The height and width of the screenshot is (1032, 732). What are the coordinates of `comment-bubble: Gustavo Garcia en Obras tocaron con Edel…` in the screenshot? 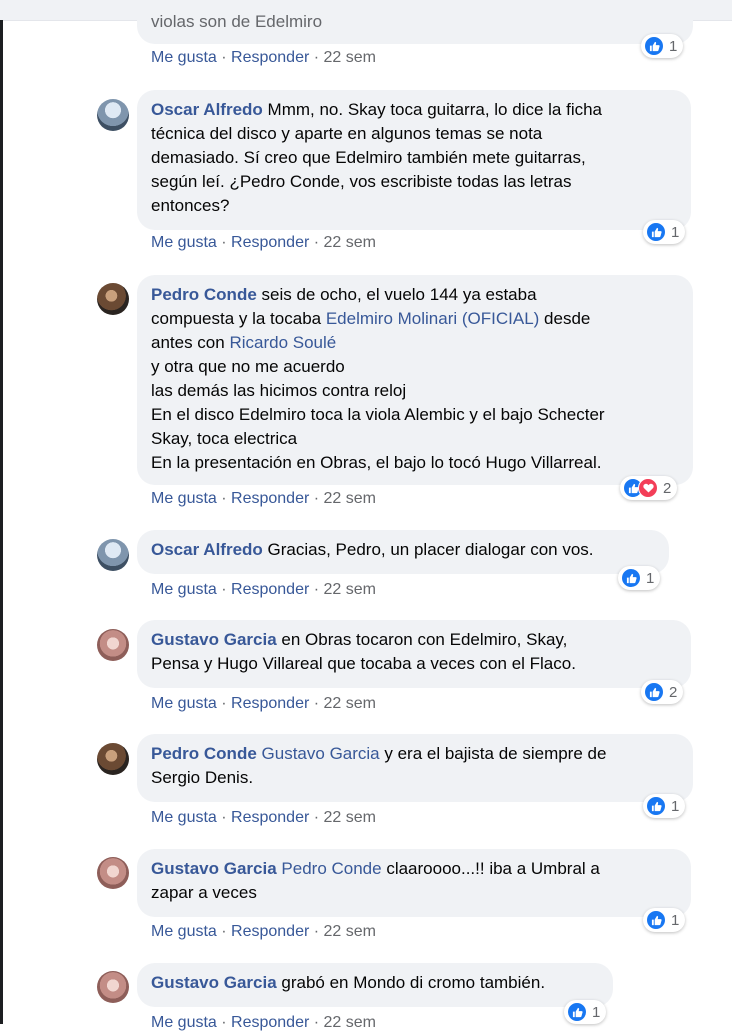 It's located at (414, 654).